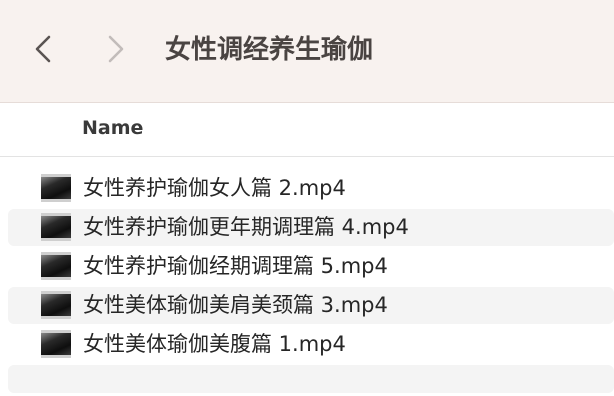  What do you see at coordinates (235, 305) in the screenshot?
I see `file-name: 女性美体瑜伽美肩美颈篇 3.mp4` at bounding box center [235, 305].